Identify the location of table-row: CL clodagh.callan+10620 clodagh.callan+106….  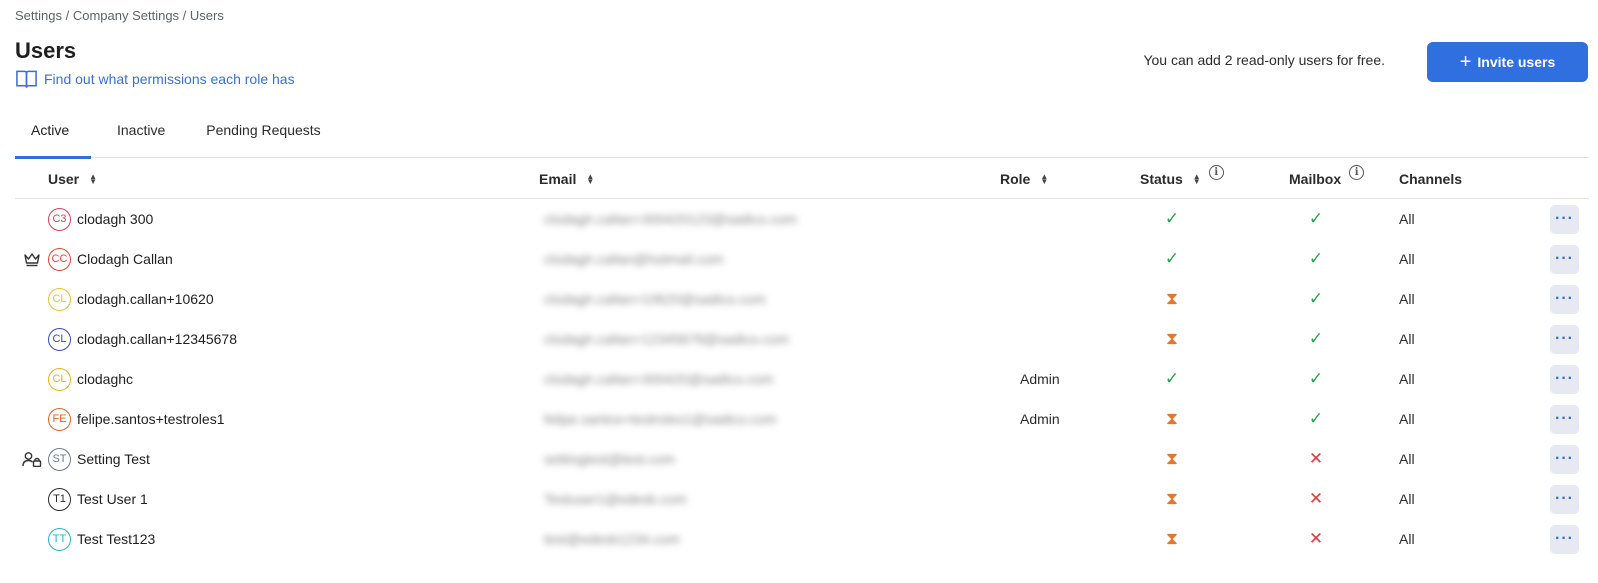
(802, 299).